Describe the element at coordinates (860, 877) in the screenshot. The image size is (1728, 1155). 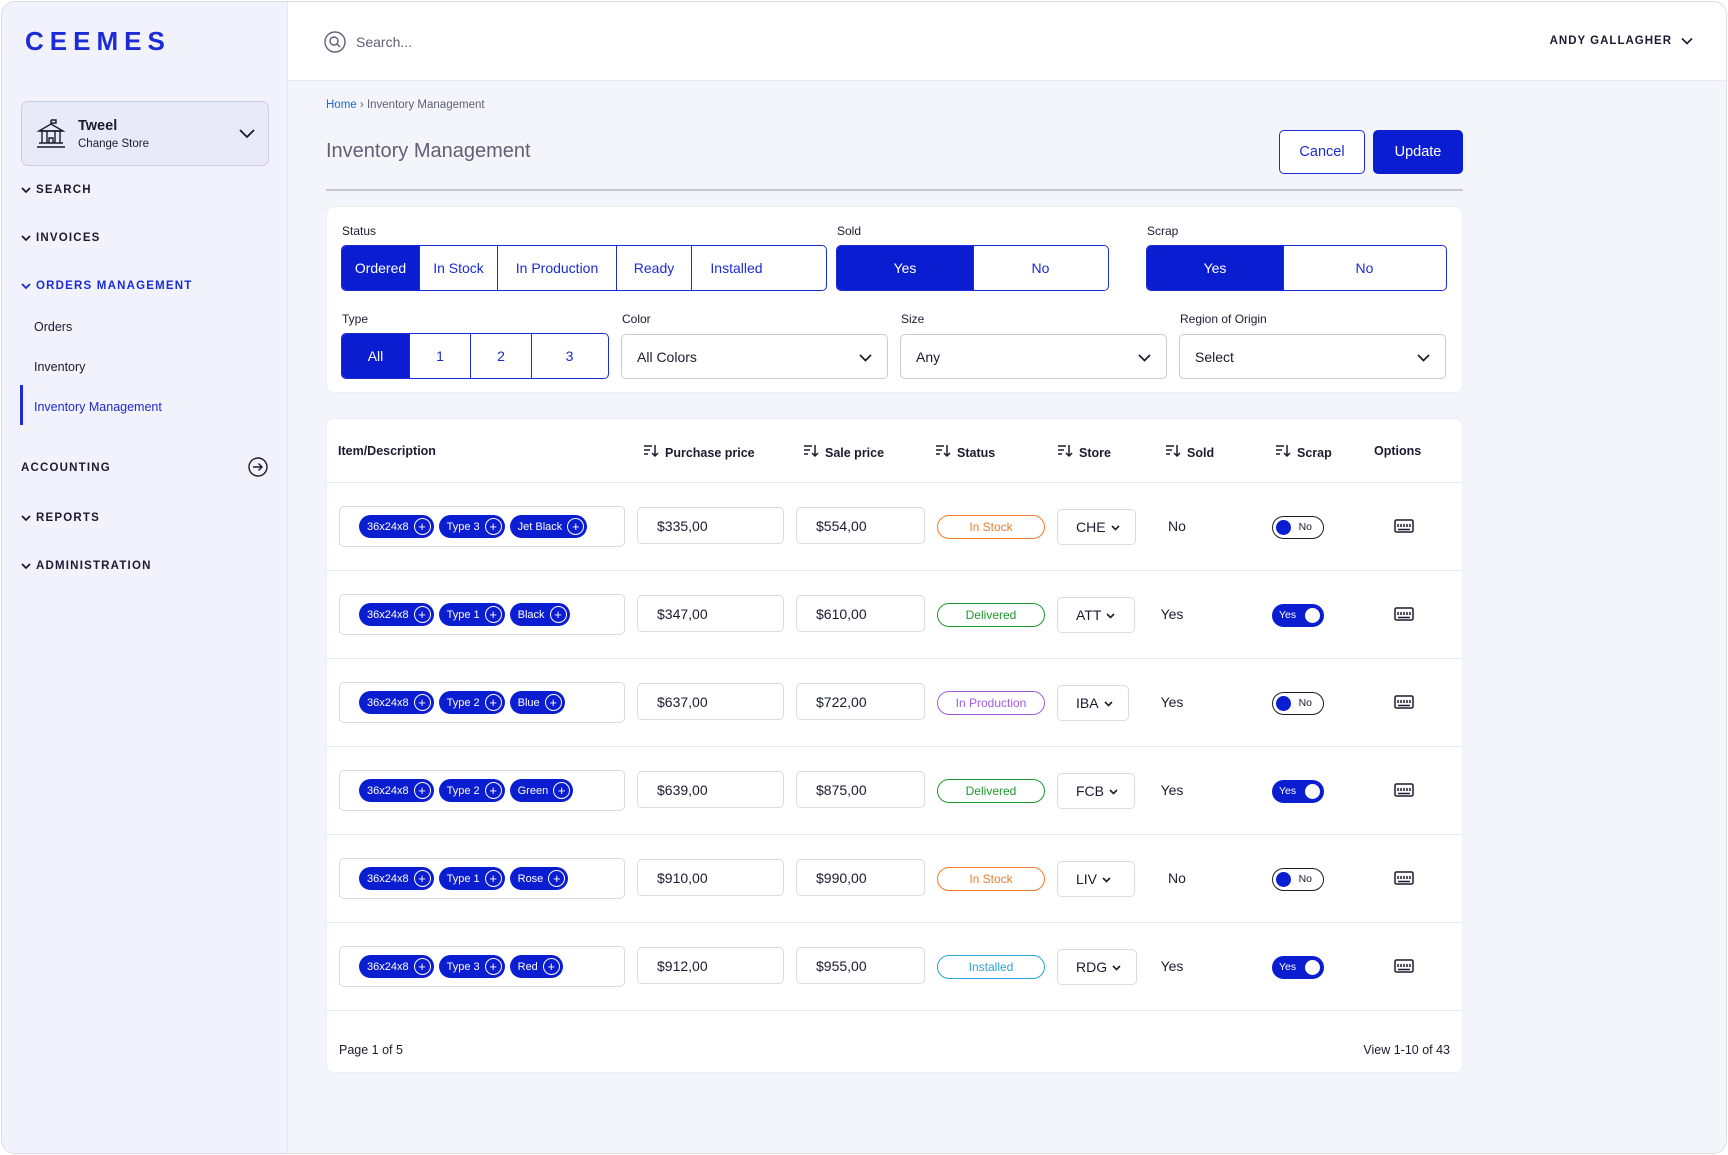
I see `sale-price-input: $990,00` at that location.